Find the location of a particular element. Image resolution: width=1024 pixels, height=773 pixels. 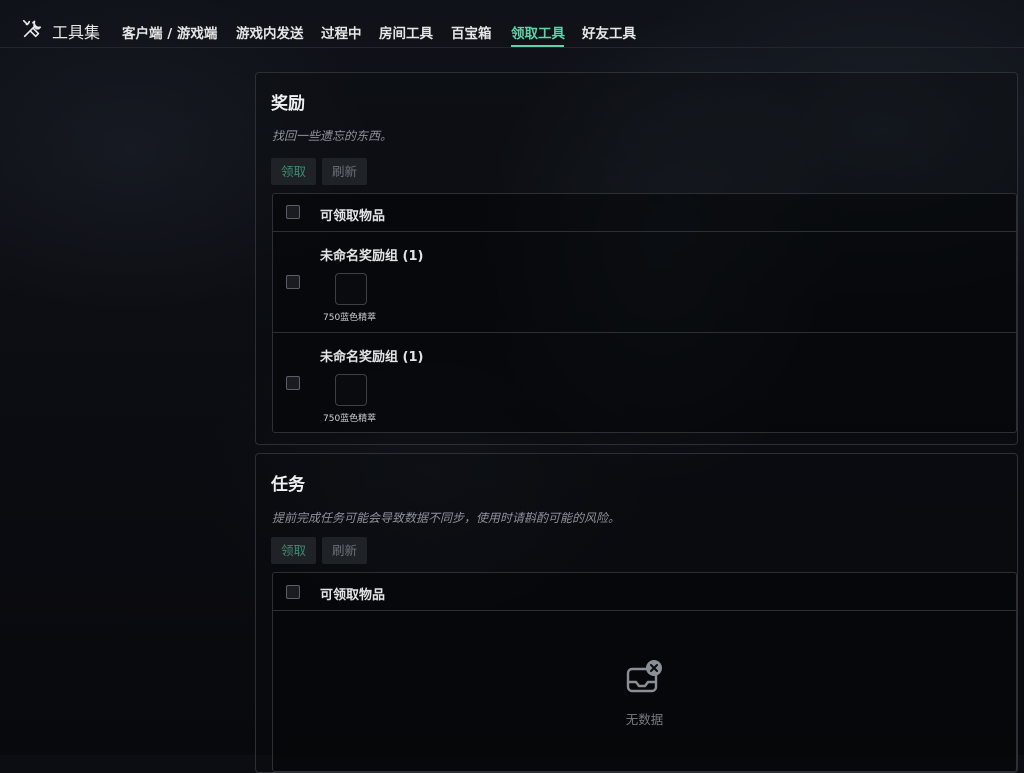

brand: 工具集 is located at coordinates (60, 31).